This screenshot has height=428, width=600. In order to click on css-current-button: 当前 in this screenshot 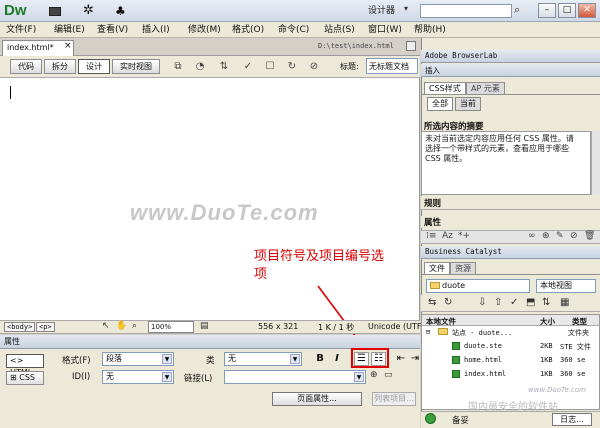, I will do `click(468, 104)`.